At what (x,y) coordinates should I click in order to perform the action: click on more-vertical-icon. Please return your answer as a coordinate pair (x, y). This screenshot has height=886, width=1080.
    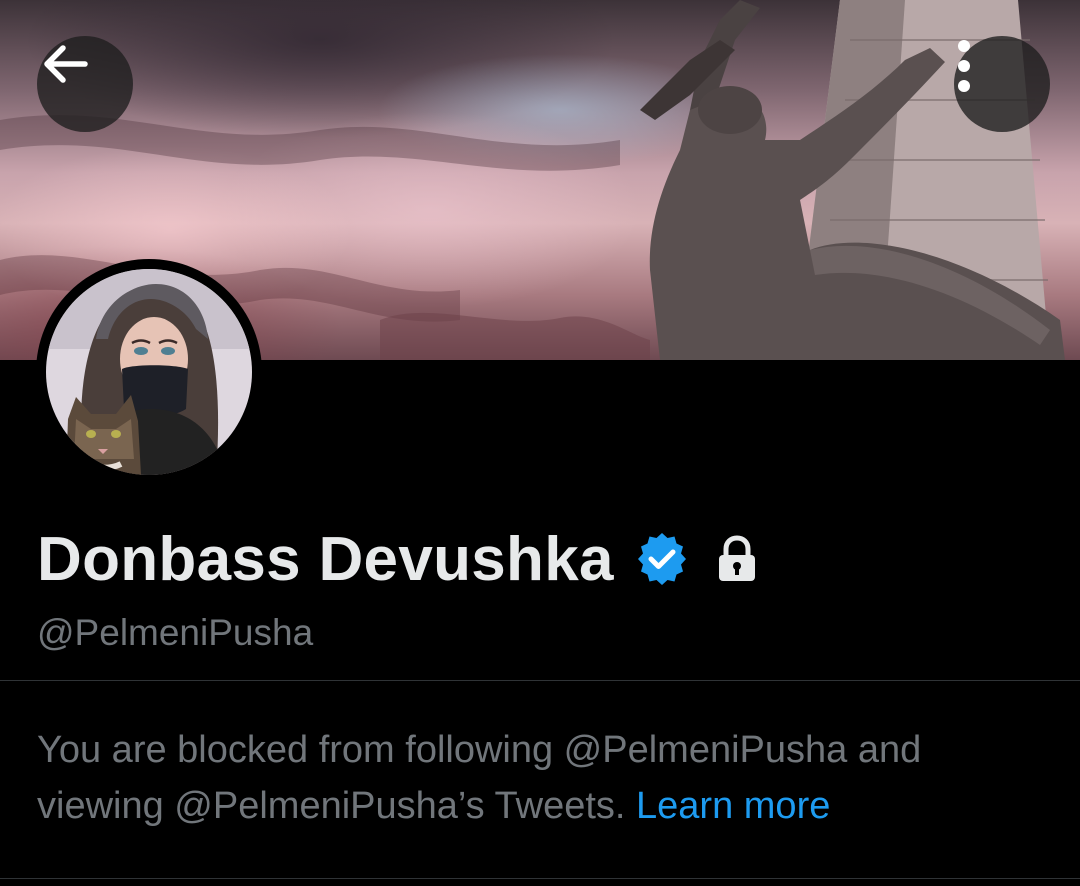
    Looking at the image, I should click on (964, 66).